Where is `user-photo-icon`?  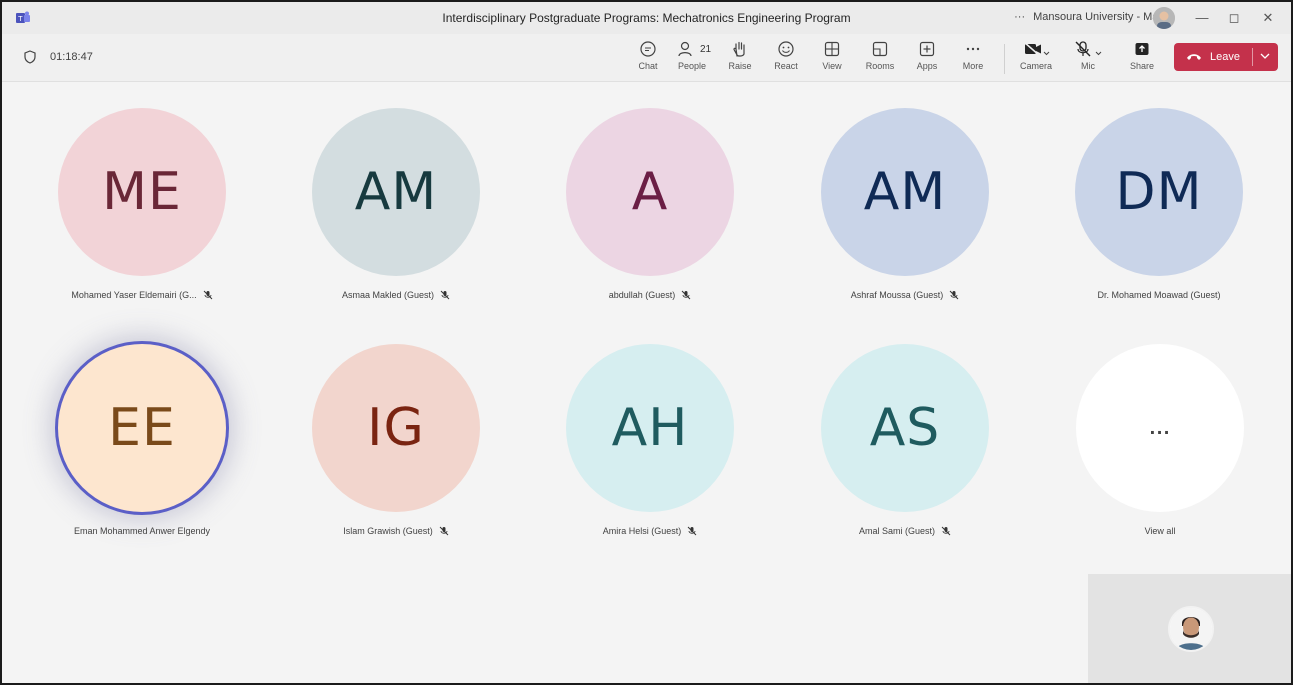
user-photo-icon is located at coordinates (1164, 18).